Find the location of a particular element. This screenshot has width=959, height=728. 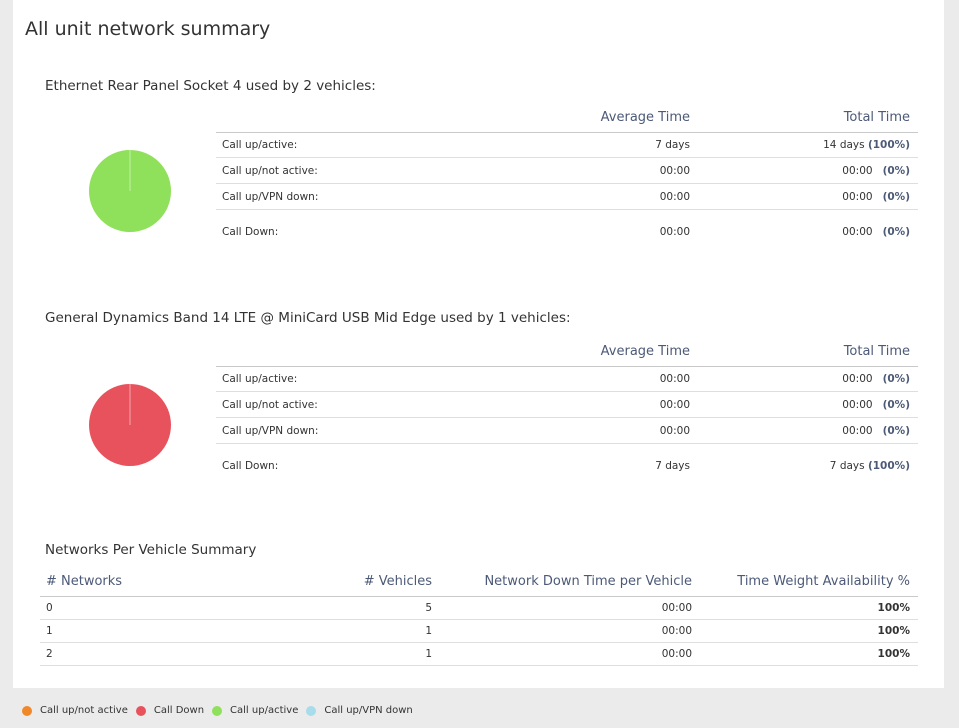

legend-item-call-up-not-active: Call up/not active is located at coordinates (75, 710).